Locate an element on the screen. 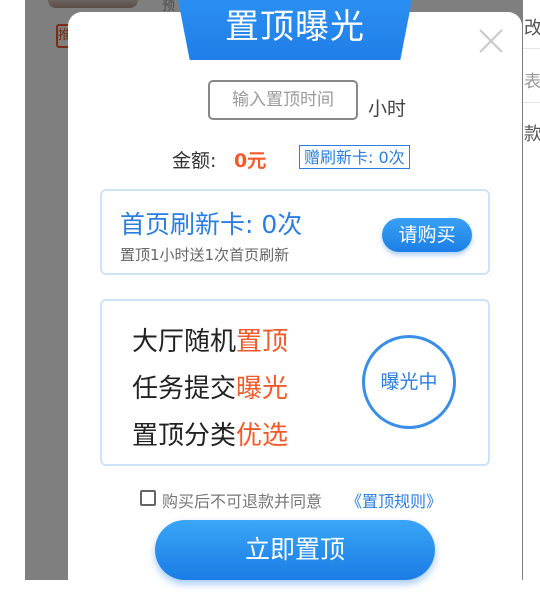 The height and width of the screenshot is (592, 540). refresh-card-panel: 首页刷新卡: 0次 置顶1小时送1次首页刷新 请购买 is located at coordinates (295, 232).